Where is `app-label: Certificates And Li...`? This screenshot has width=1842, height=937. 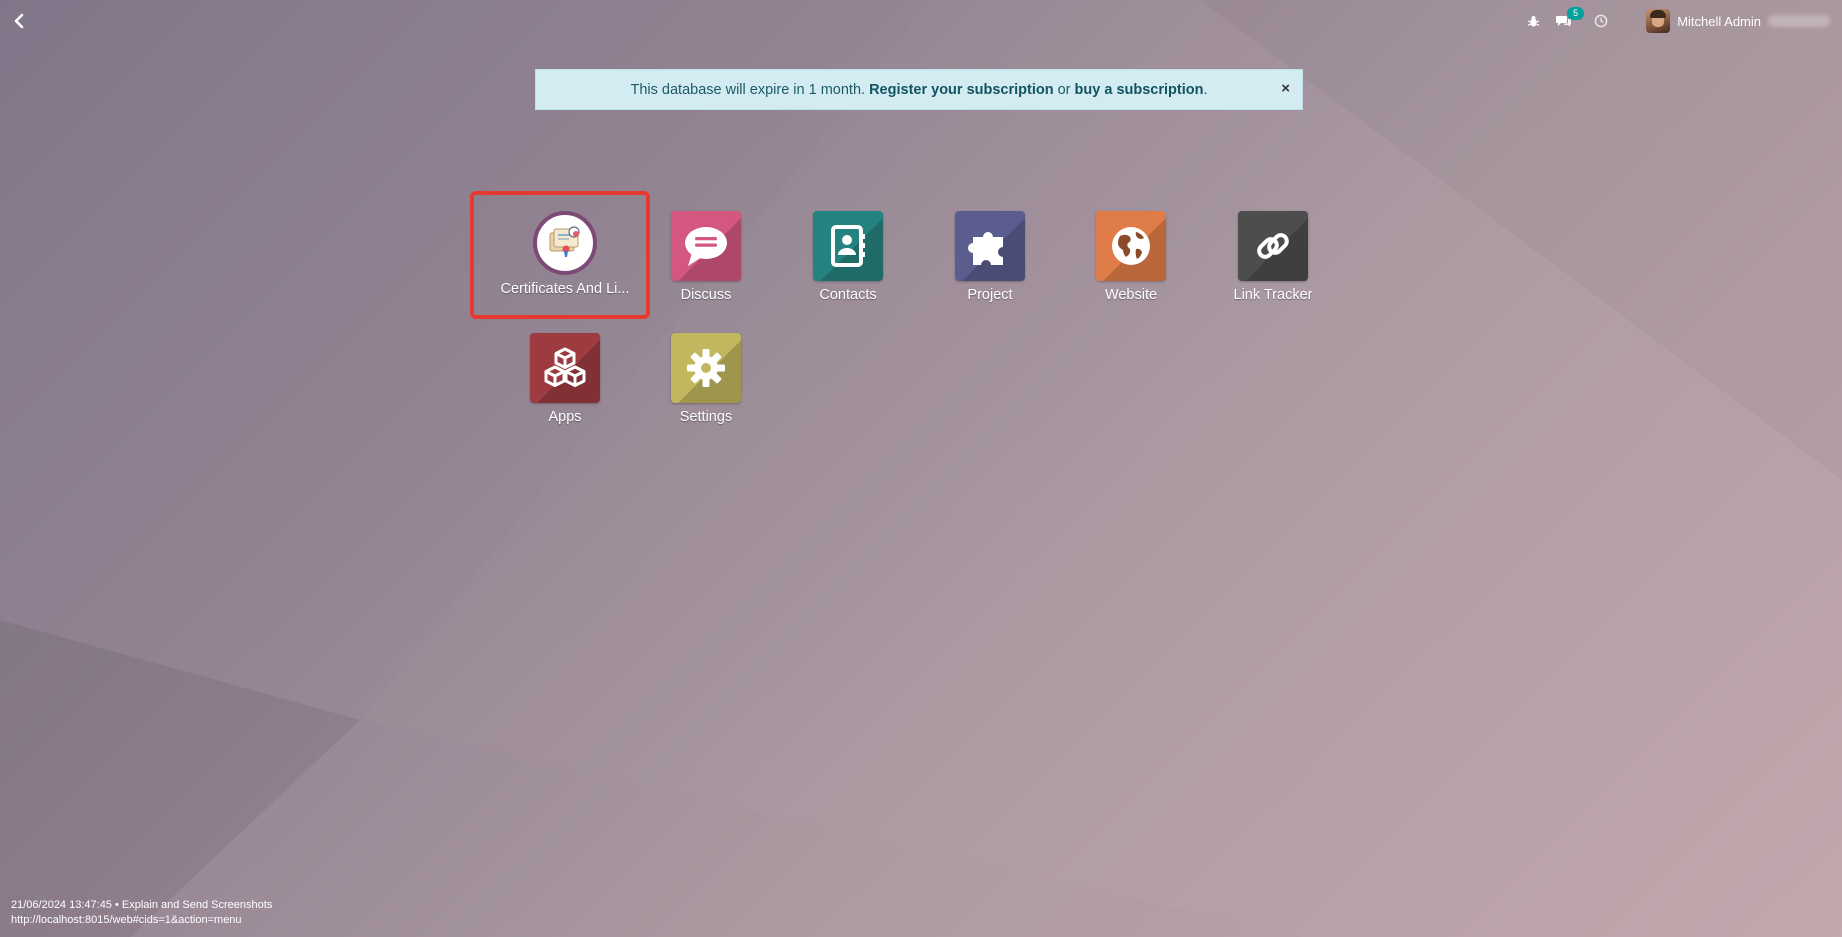
app-label: Certificates And Li... is located at coordinates (565, 289).